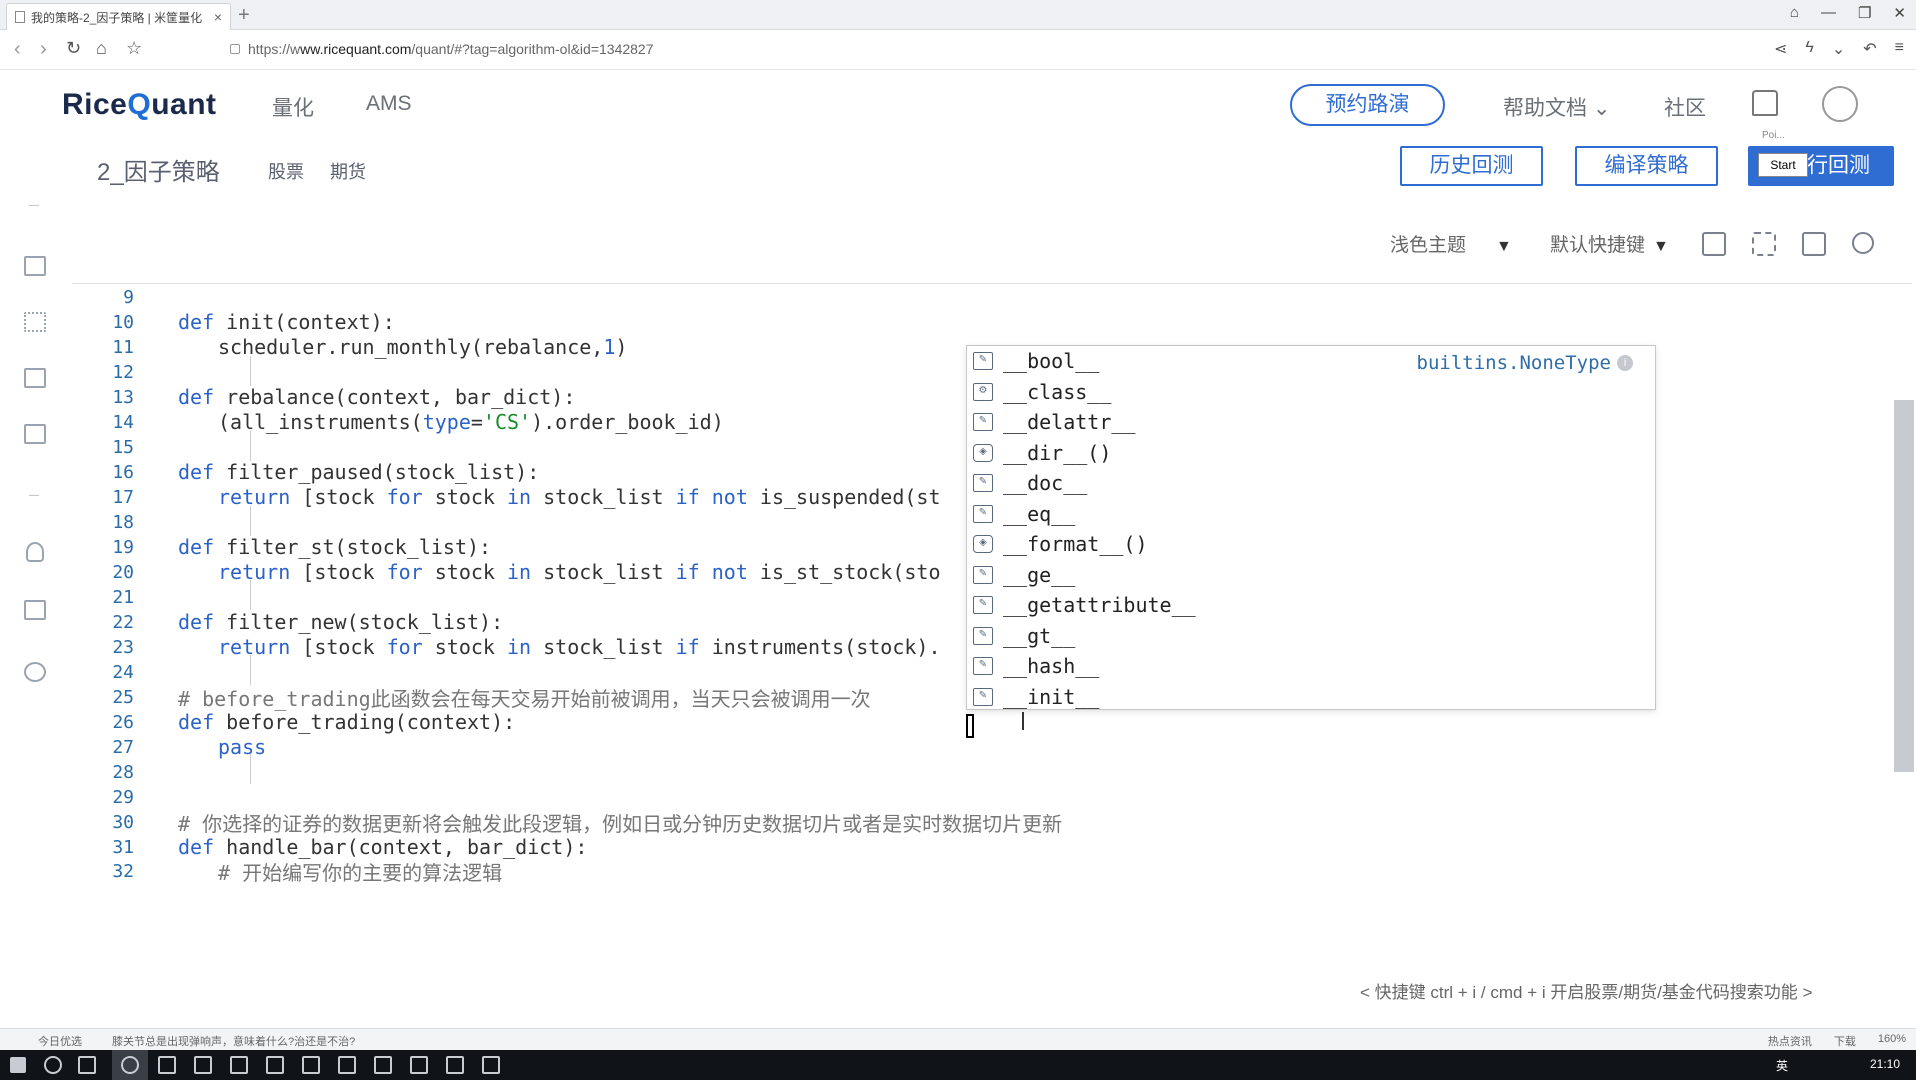 Image resolution: width=1916 pixels, height=1080 pixels. Describe the element at coordinates (1899, 13) in the screenshot. I see `close-window-button: ✕` at that location.